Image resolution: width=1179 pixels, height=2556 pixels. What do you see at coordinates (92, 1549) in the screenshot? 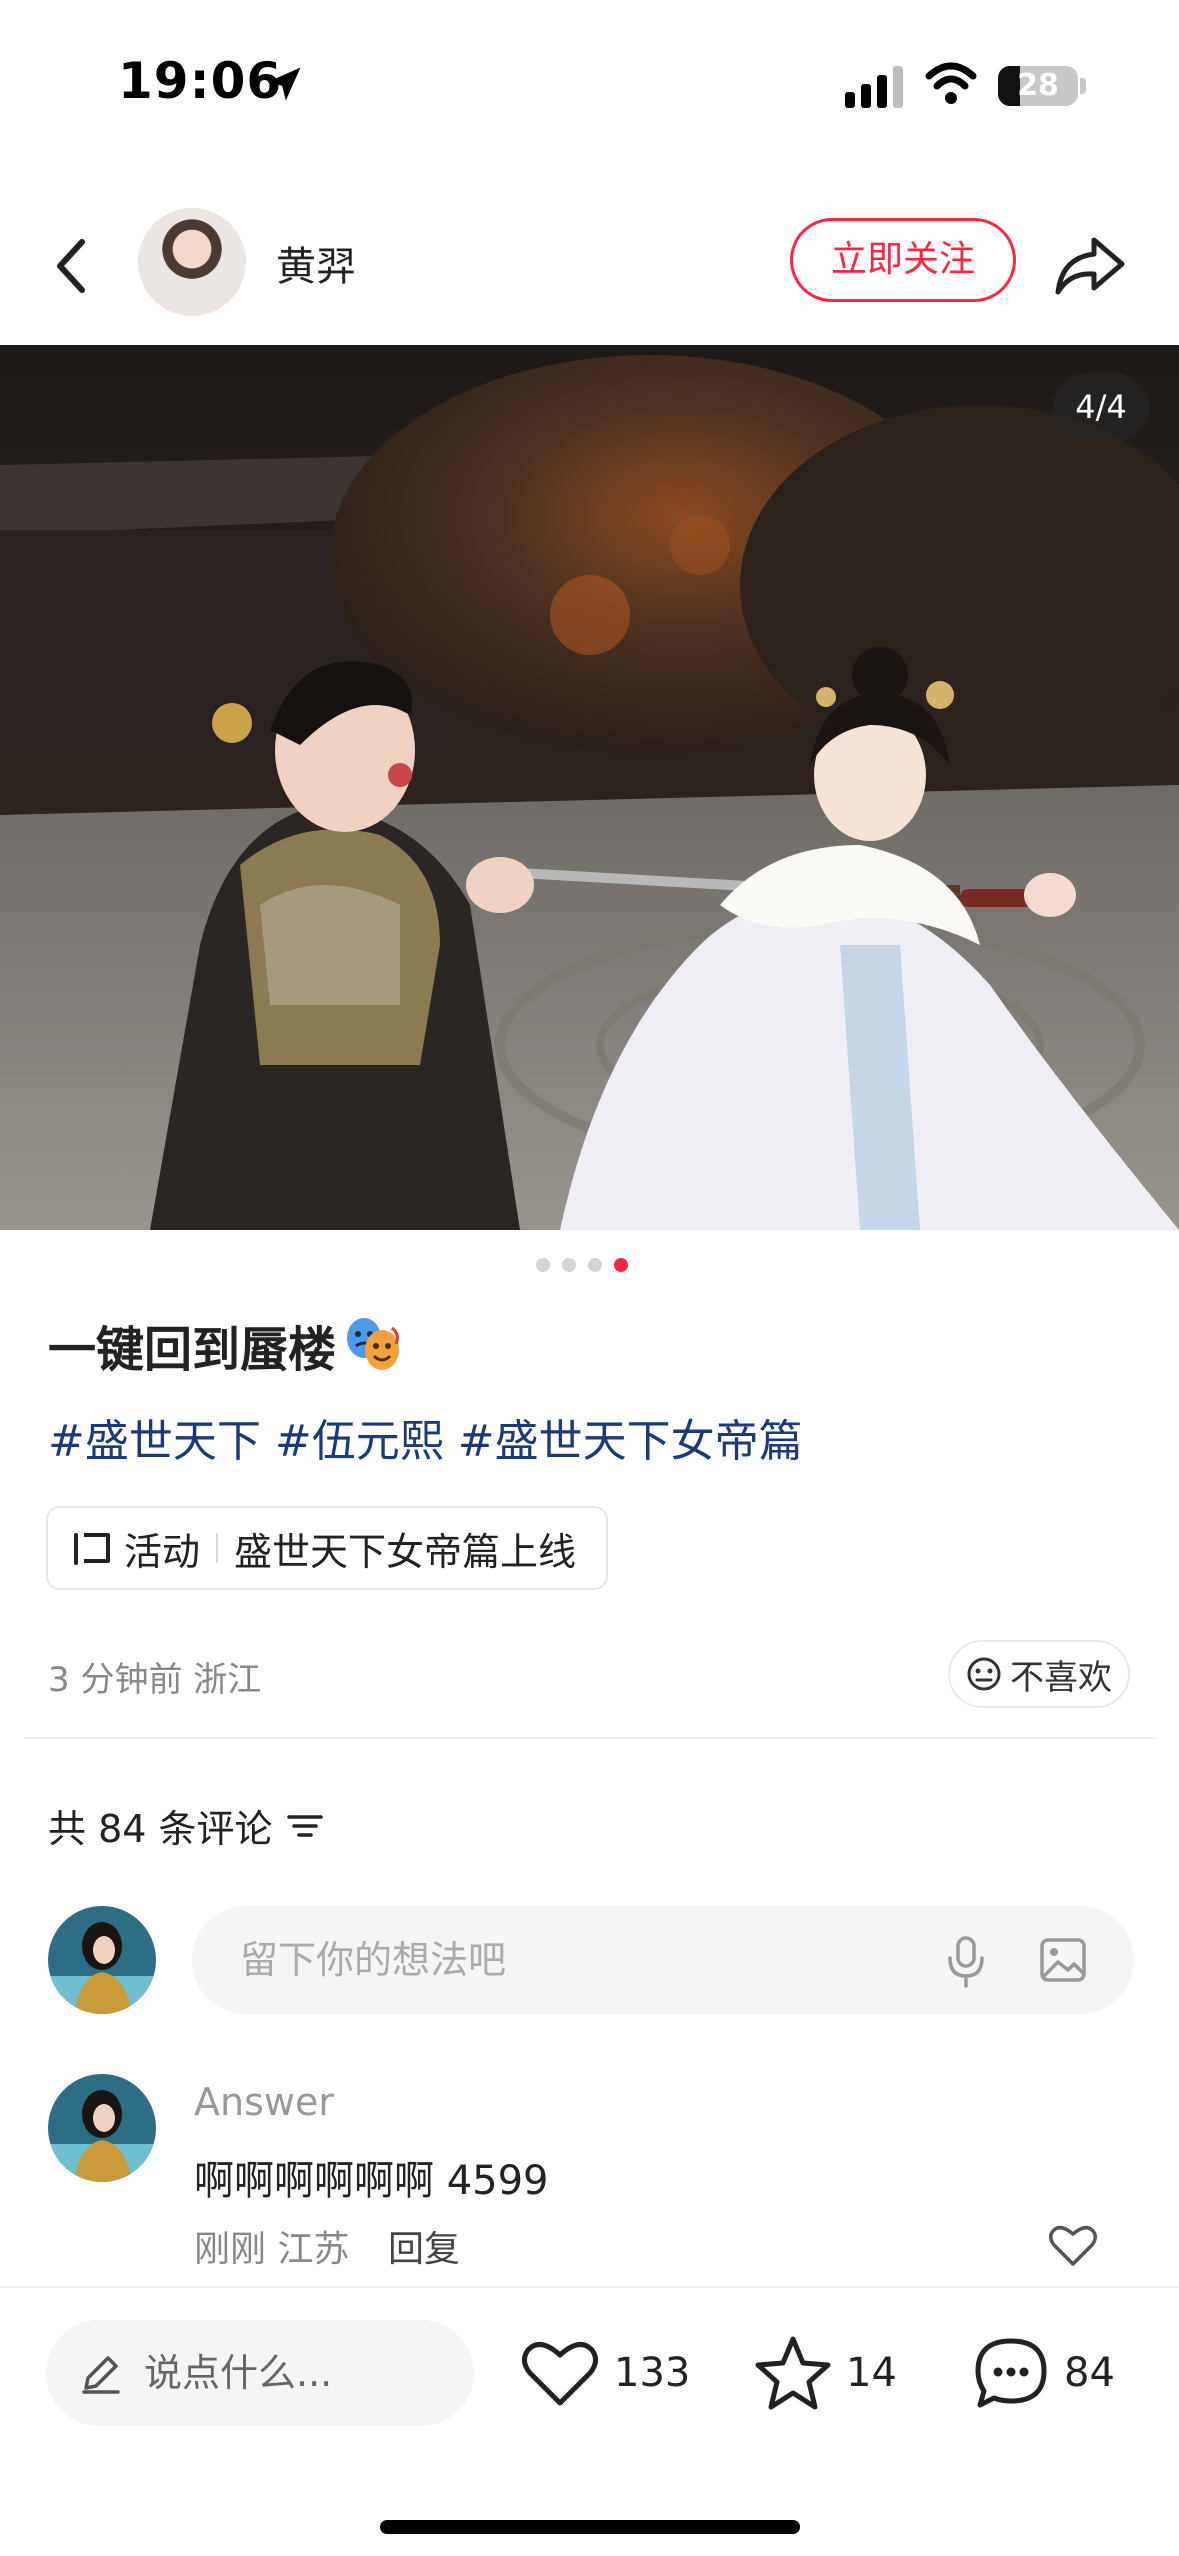
I see `activity-icon` at bounding box center [92, 1549].